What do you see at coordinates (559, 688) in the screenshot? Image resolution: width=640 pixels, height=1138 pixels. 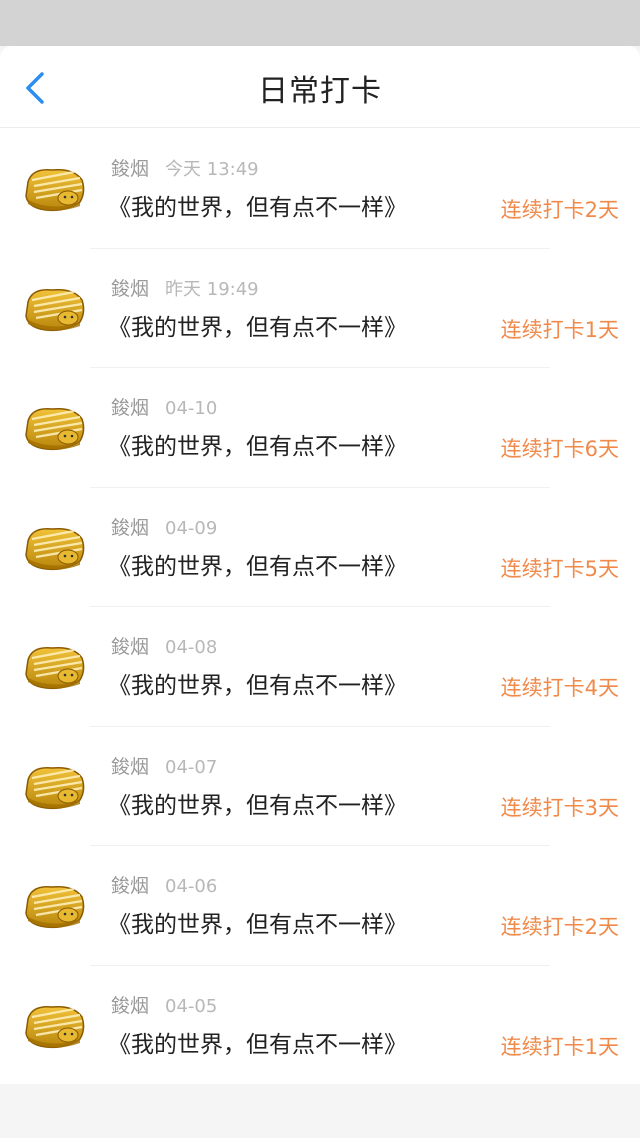 I see `streak-label: 连续打卡4天` at bounding box center [559, 688].